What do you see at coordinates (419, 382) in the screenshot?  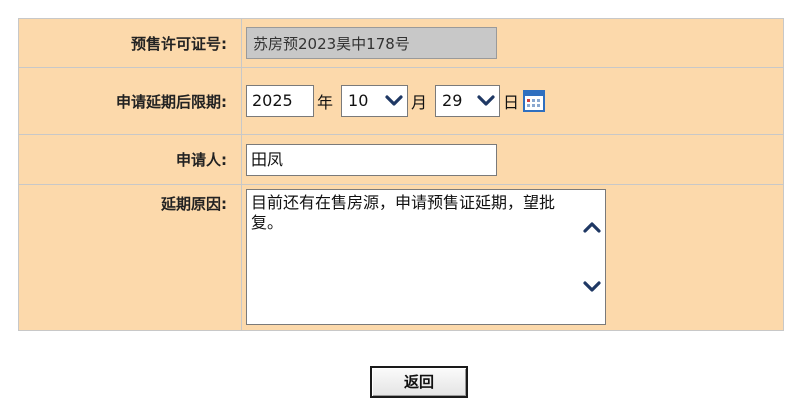 I see `back-button: 返回` at bounding box center [419, 382].